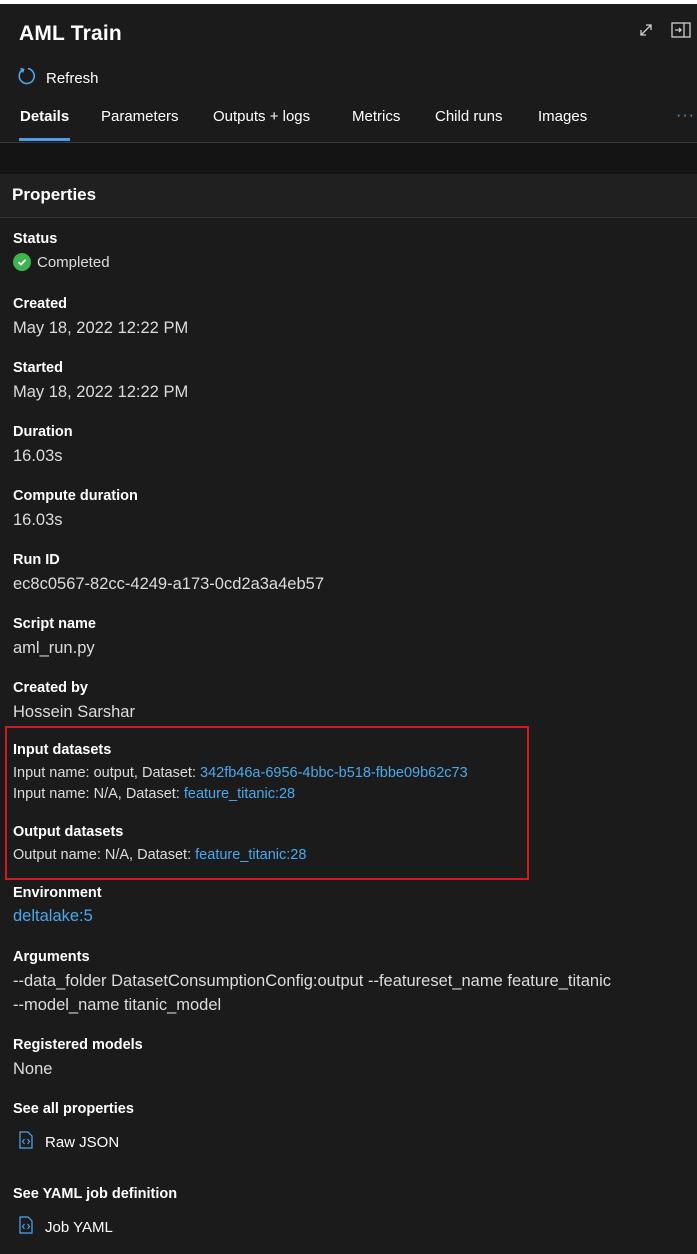  I want to click on window-controls, so click(665, 30).